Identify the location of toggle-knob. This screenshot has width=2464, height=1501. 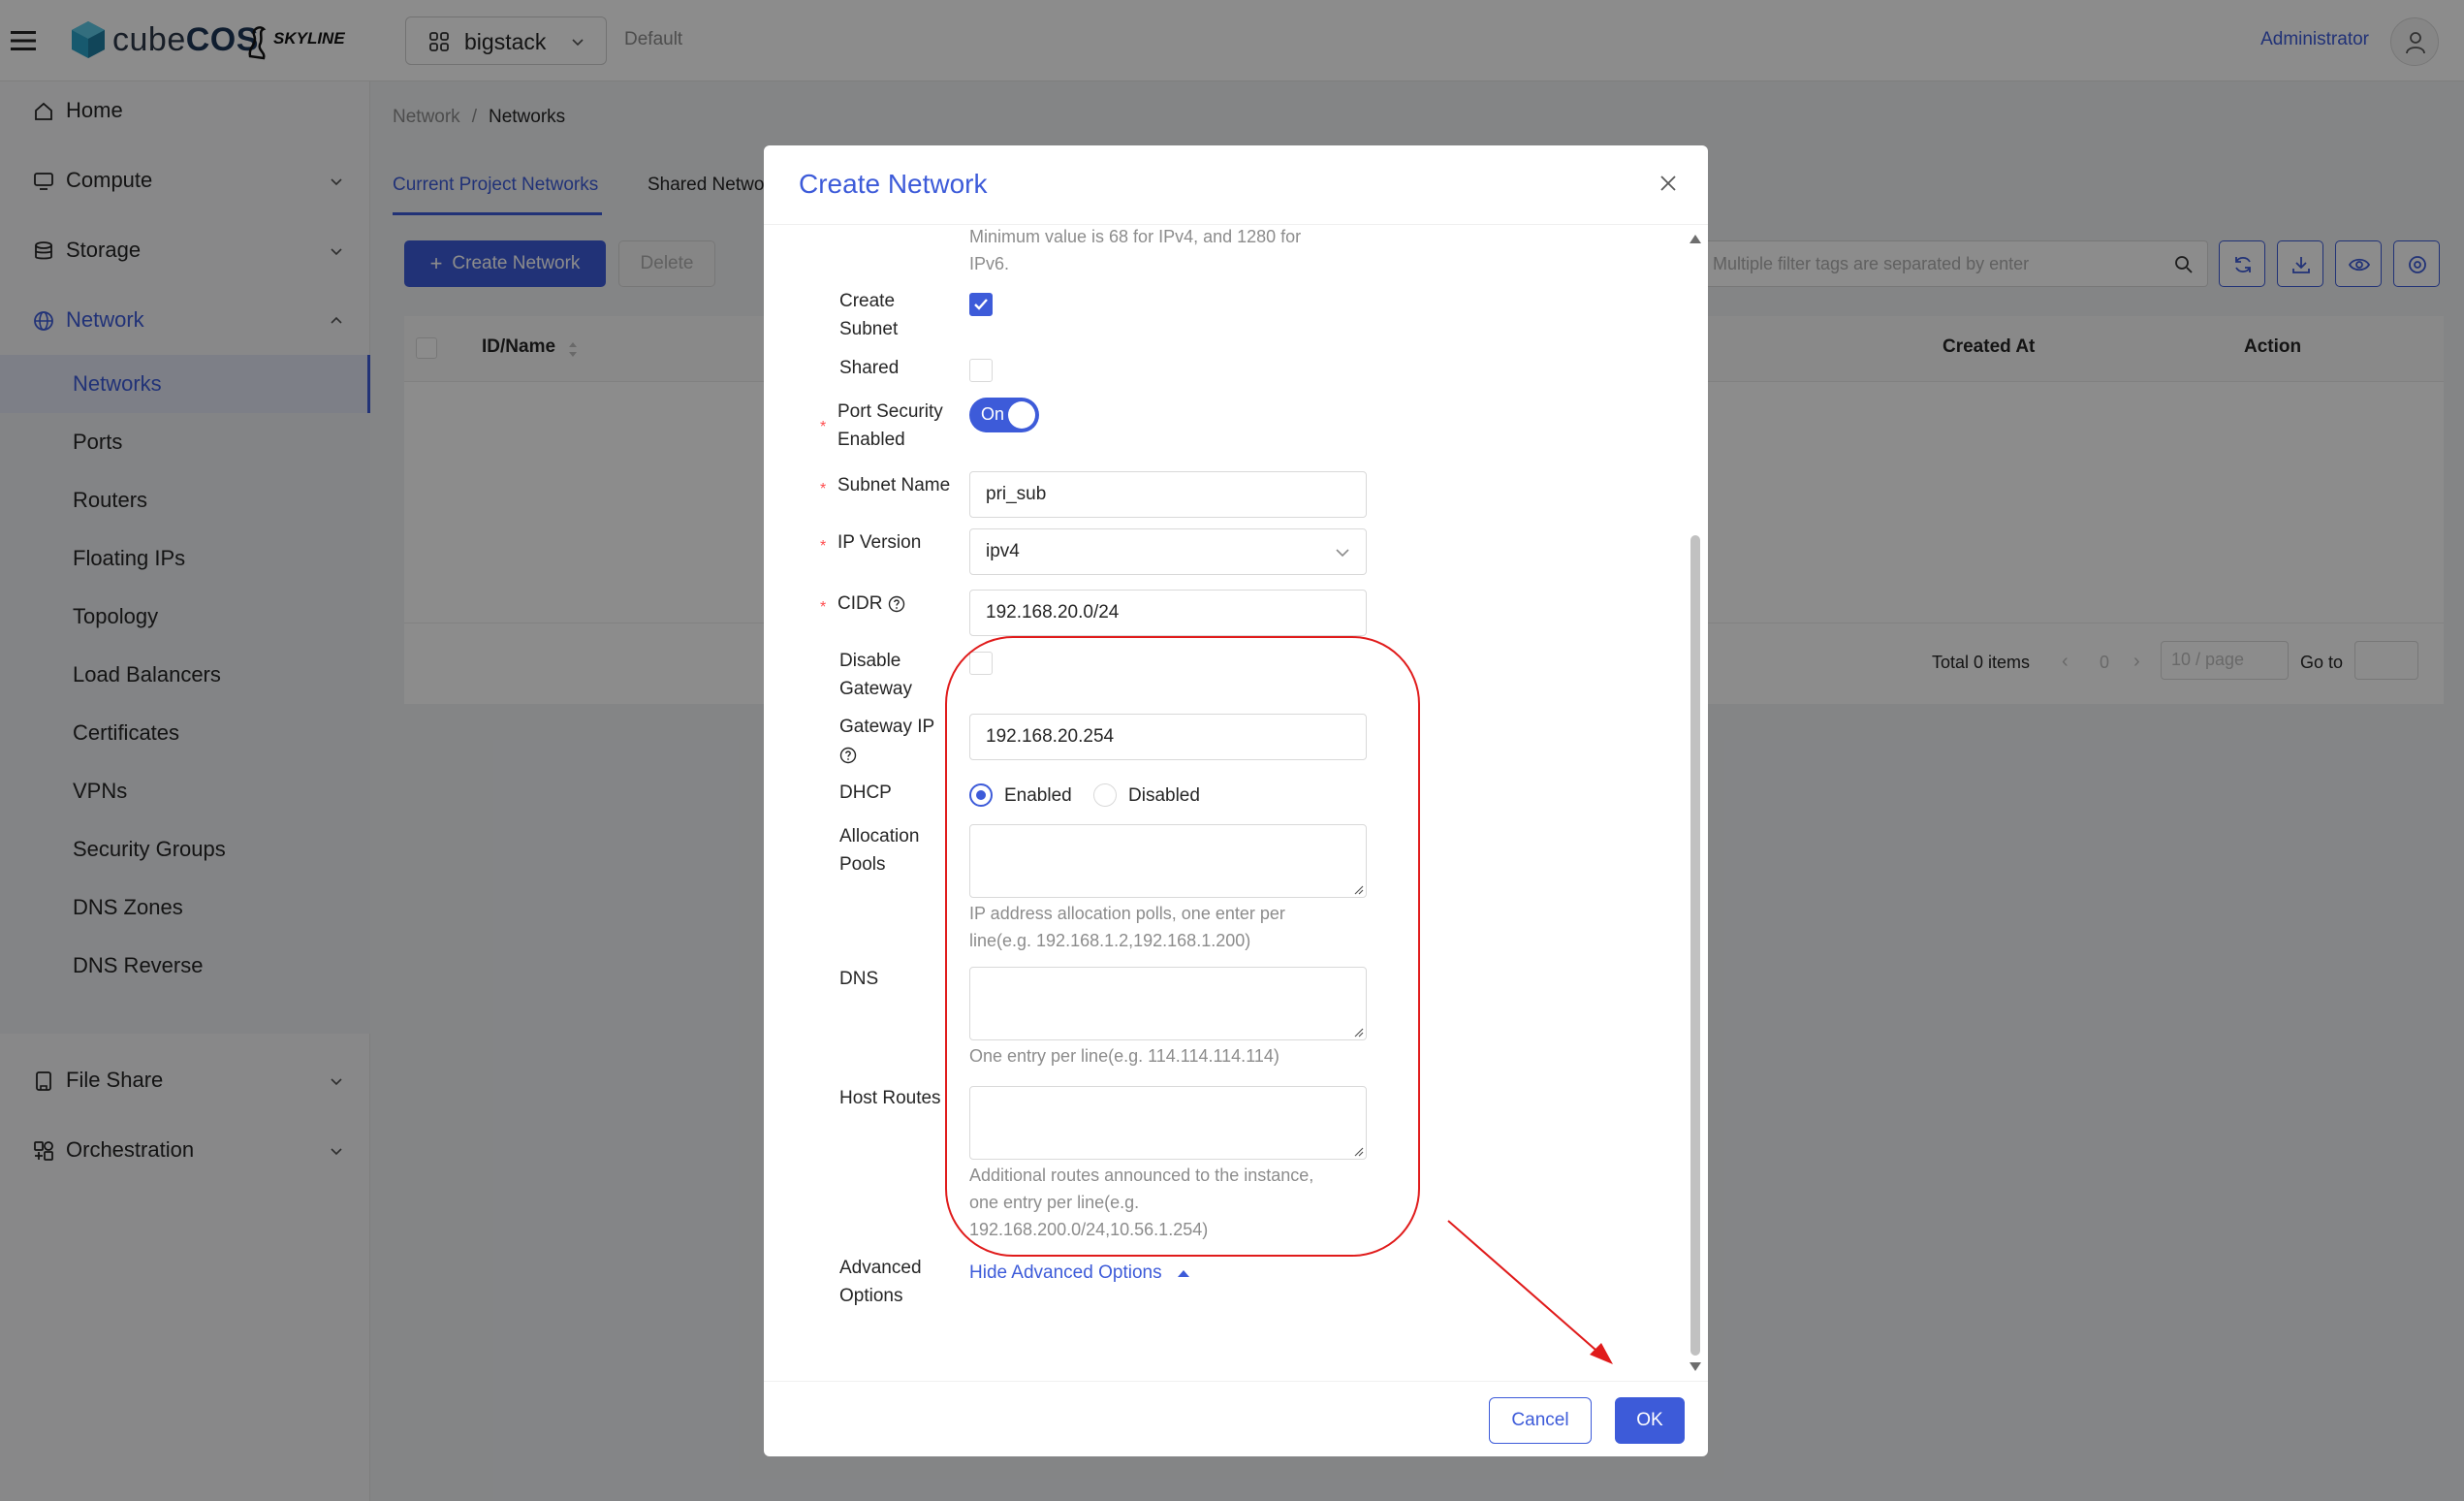
(1021, 415).